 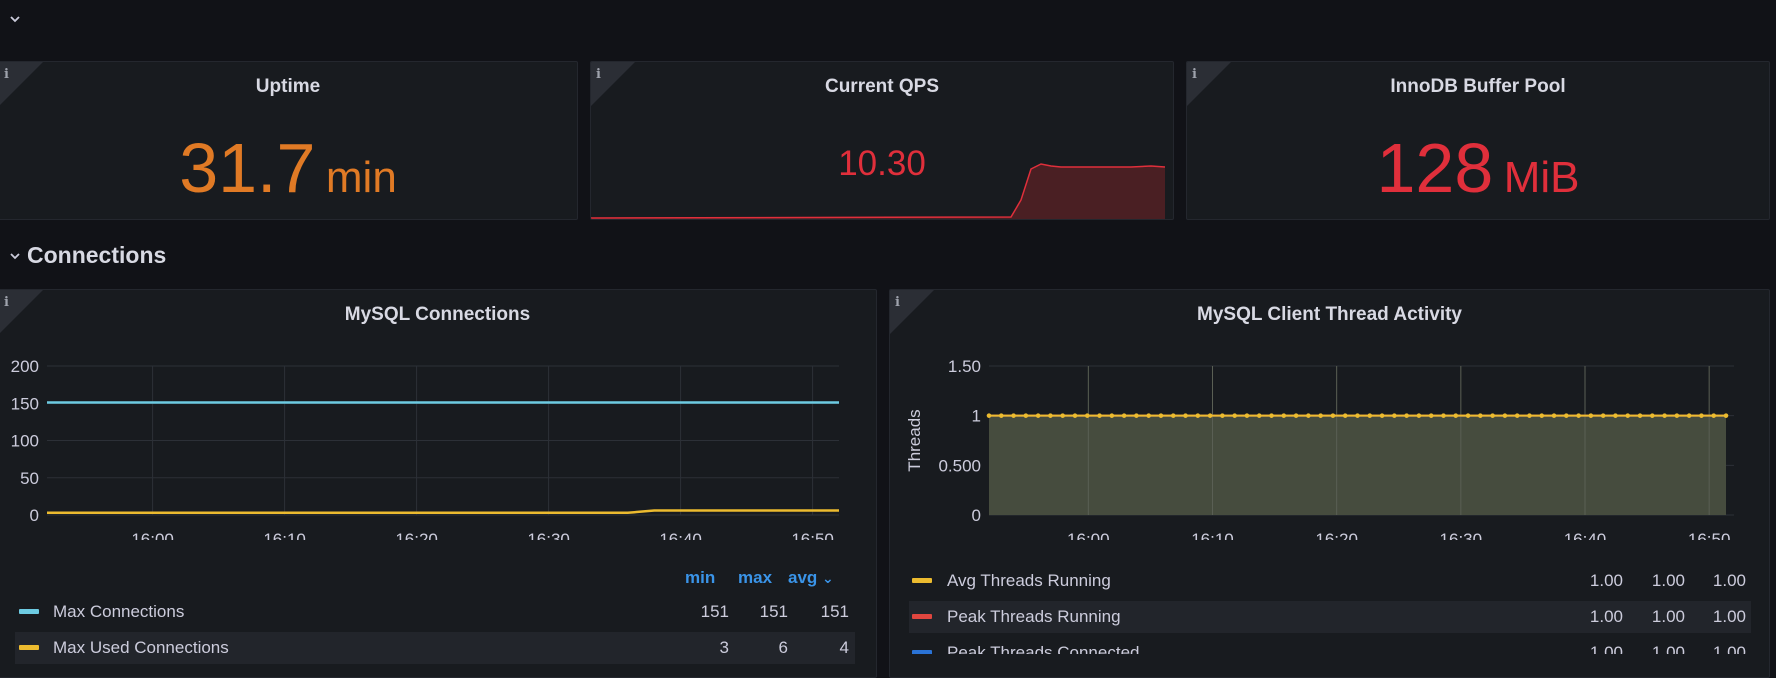 I want to click on legend-header-avg: avg ⌄, so click(x=811, y=578).